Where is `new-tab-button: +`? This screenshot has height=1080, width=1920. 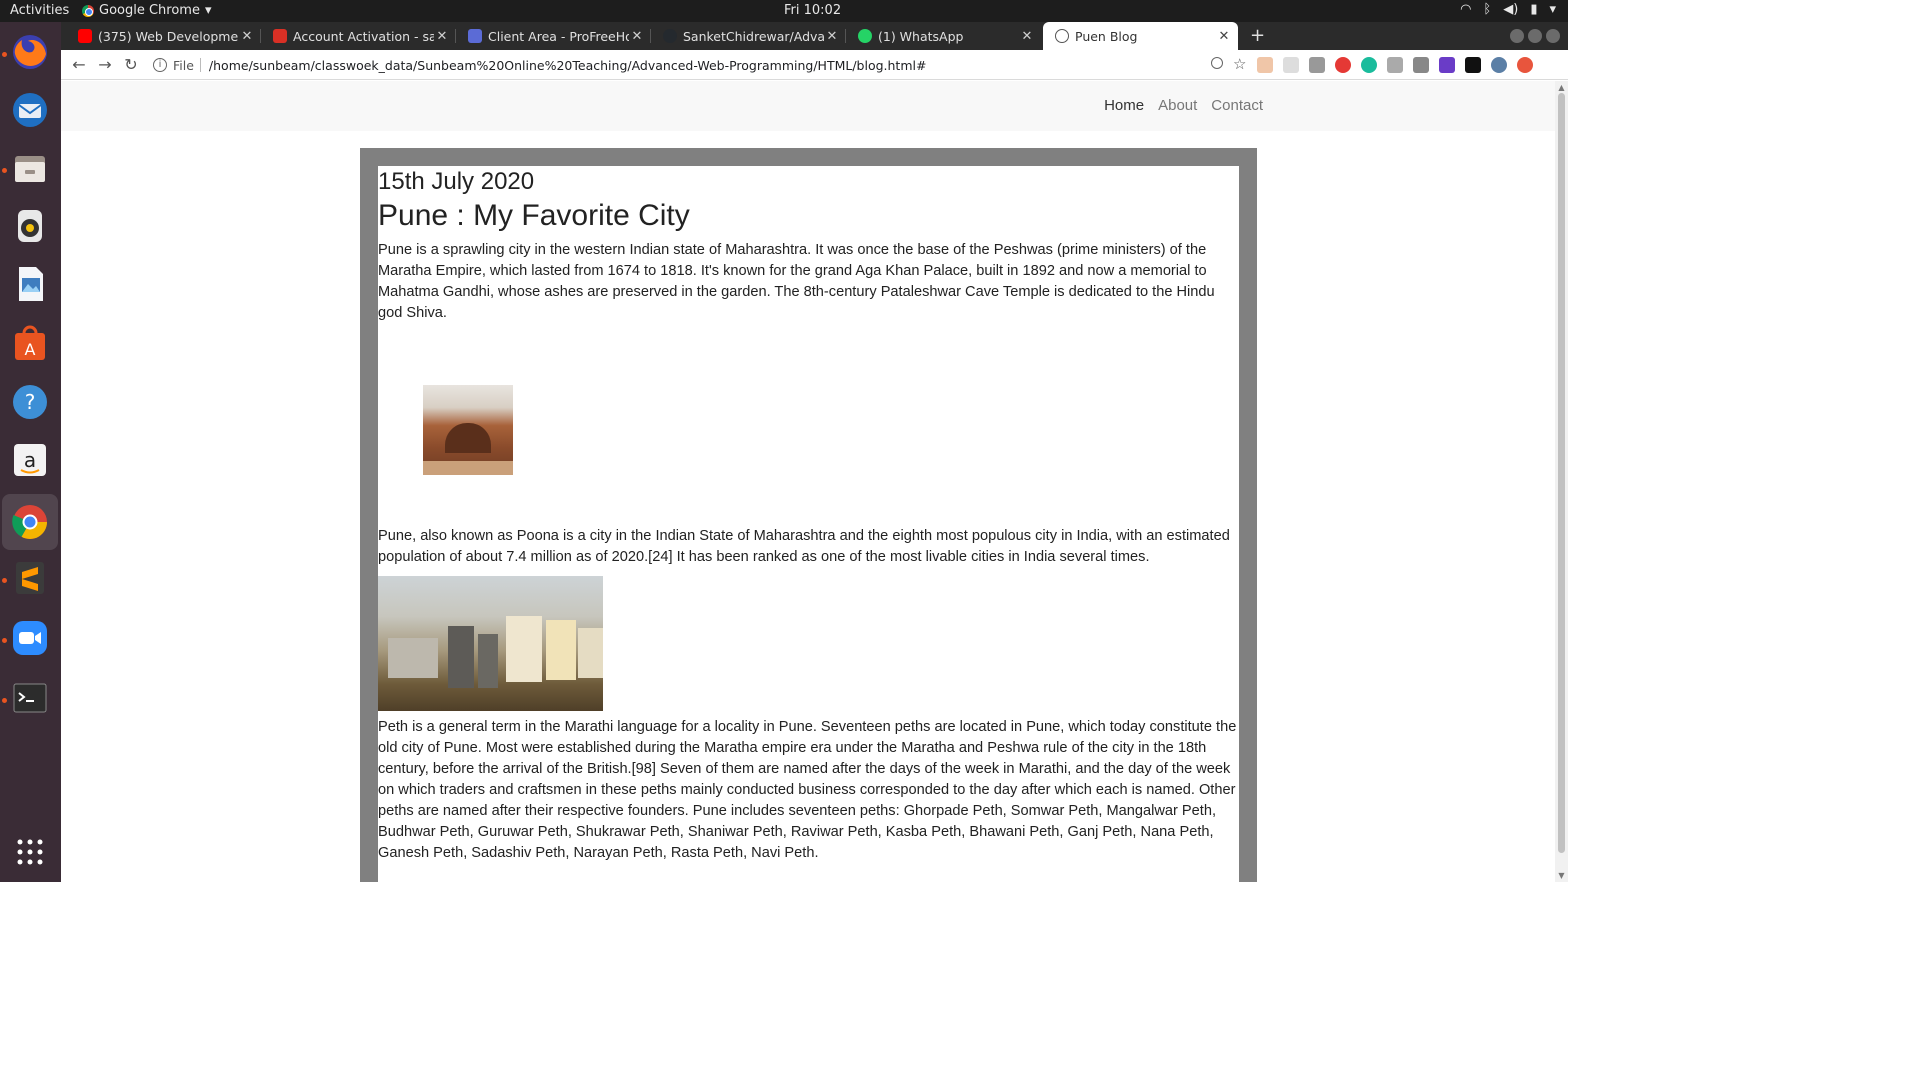 new-tab-button: + is located at coordinates (1257, 35).